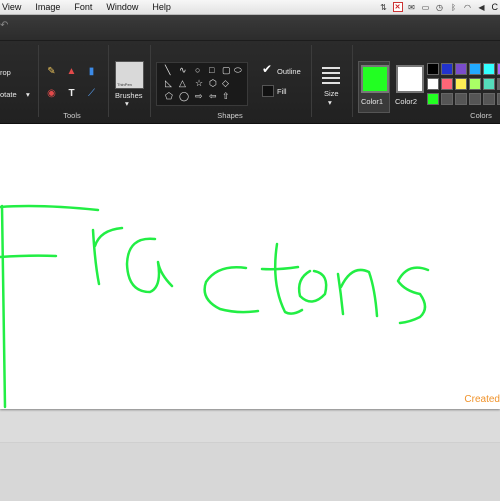  What do you see at coordinates (331, 77) in the screenshot?
I see `size-lines-icon` at bounding box center [331, 77].